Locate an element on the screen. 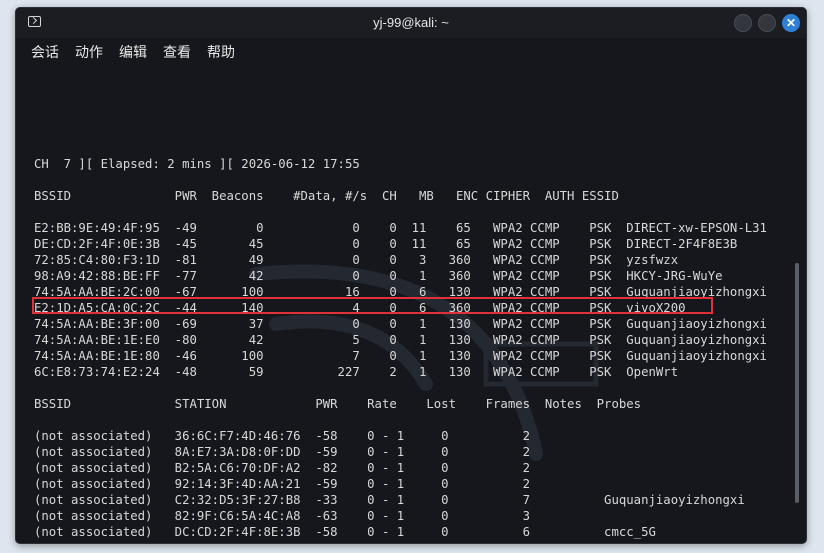 The height and width of the screenshot is (553, 824). menu-bar: 会话 动作 编辑 查看 帮助 is located at coordinates (411, 51).